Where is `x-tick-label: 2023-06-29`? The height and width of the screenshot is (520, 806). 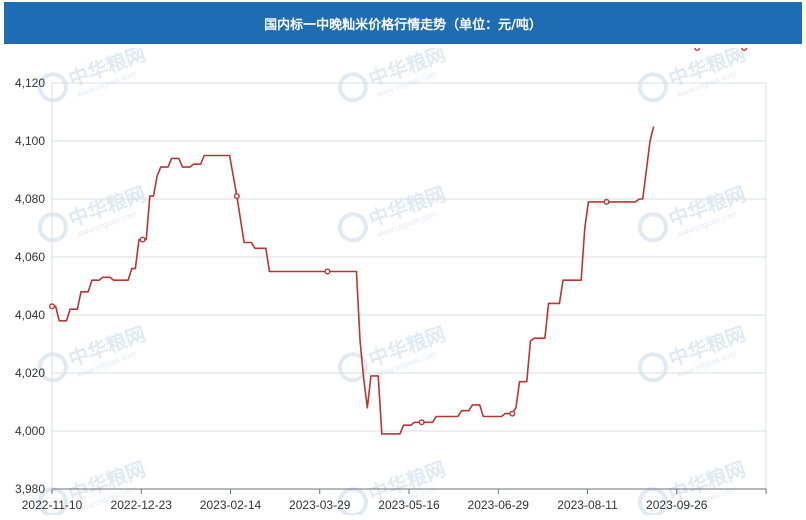
x-tick-label: 2023-06-29 is located at coordinates (499, 505).